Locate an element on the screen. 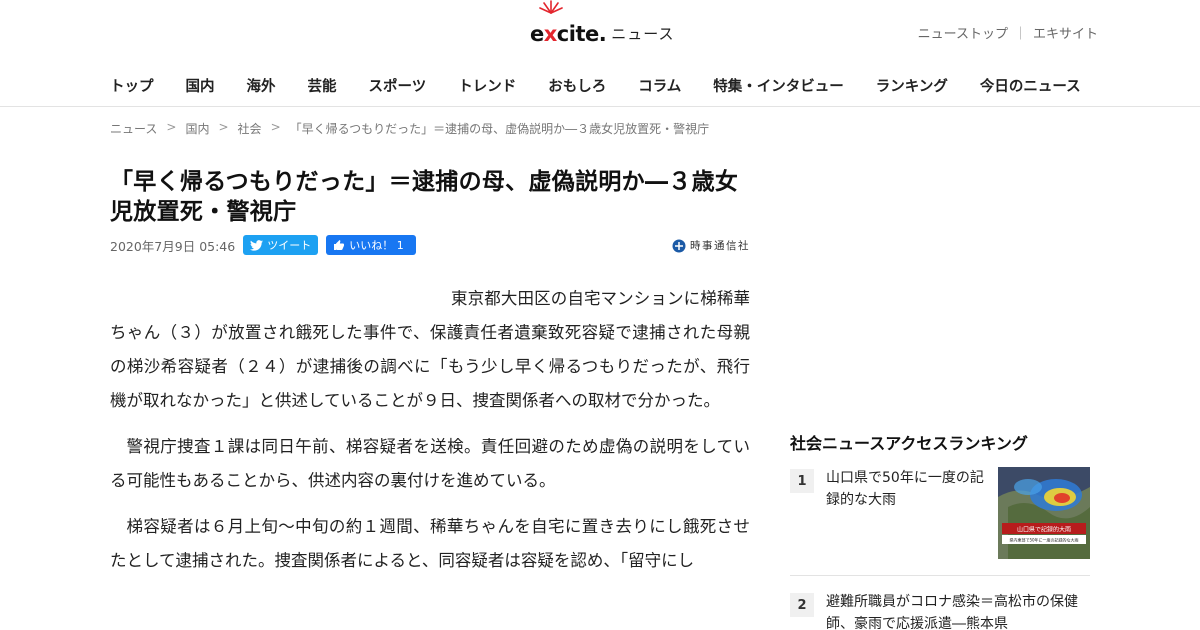  thumb-subcaption: 県内東部で50年に一度の記録的な大雨 is located at coordinates (1043, 540).